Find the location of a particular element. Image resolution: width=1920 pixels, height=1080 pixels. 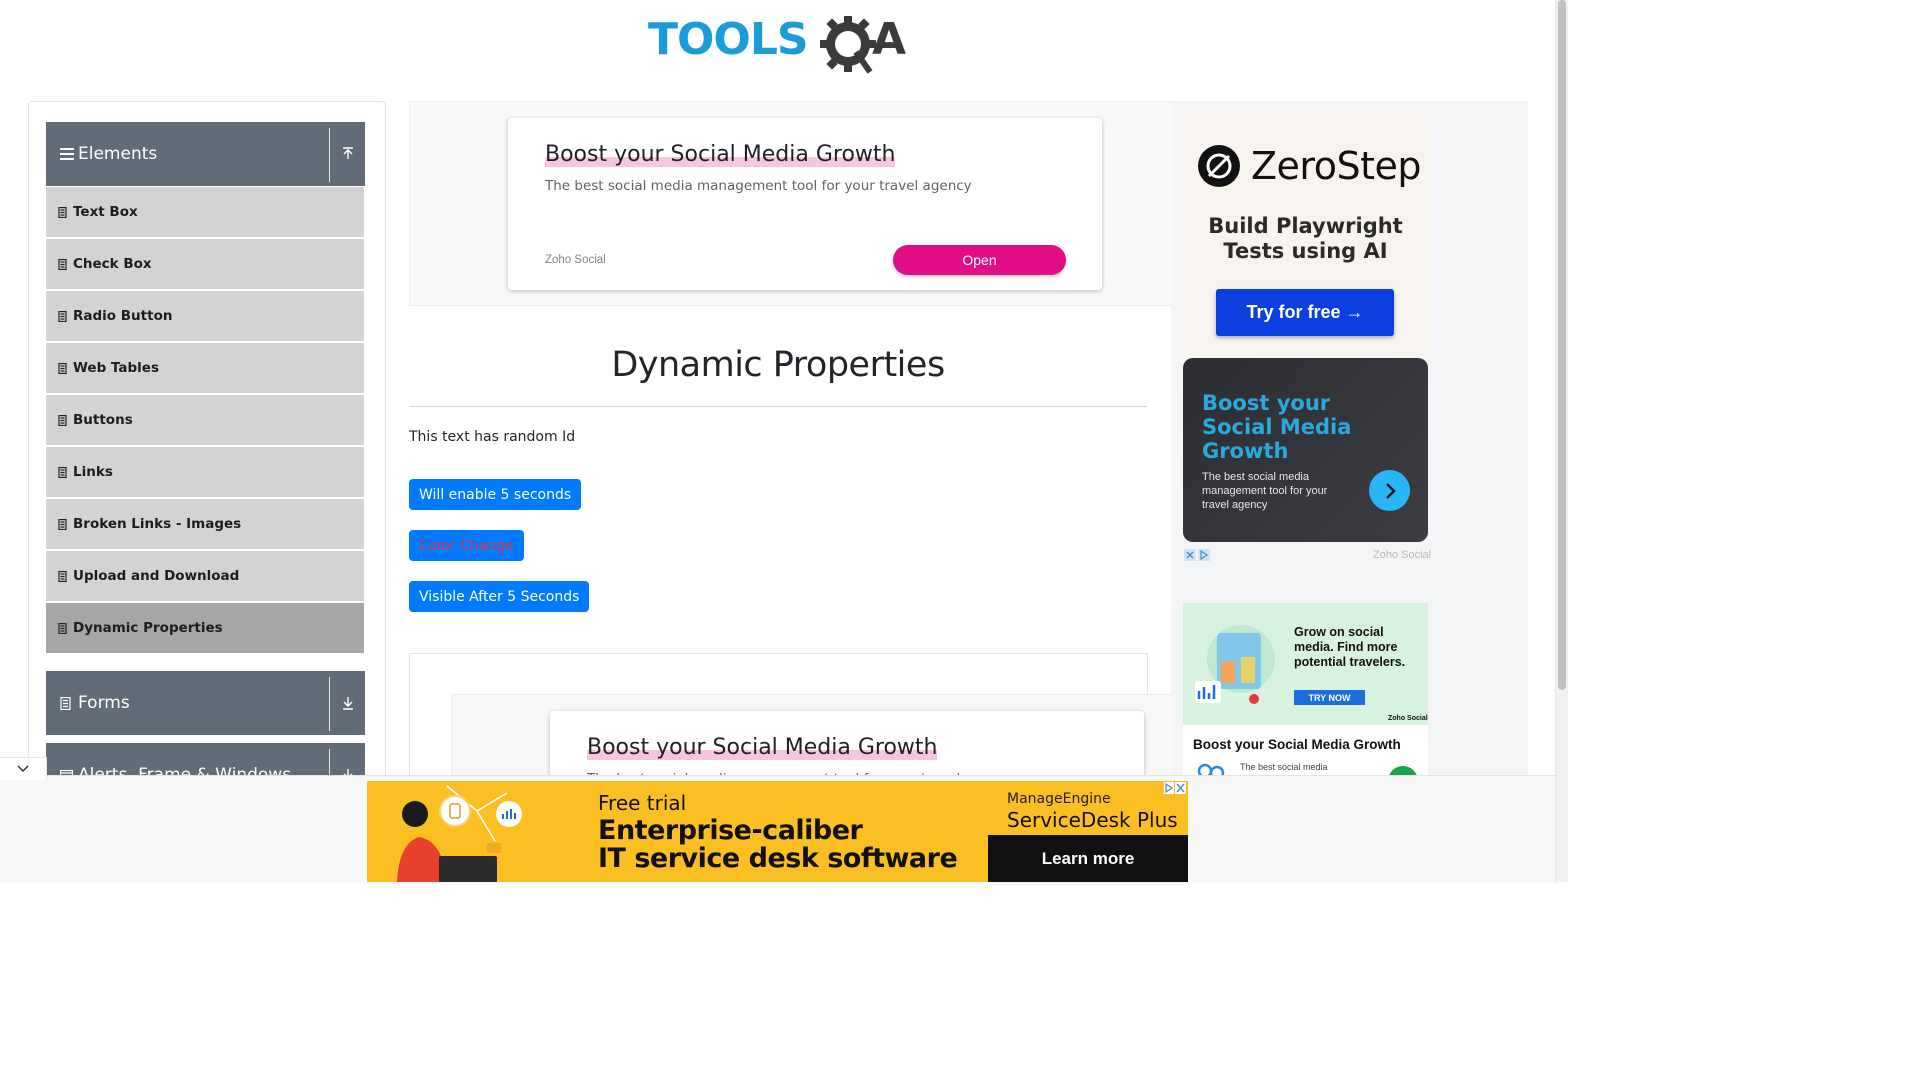

collapse-arrow-icon is located at coordinates (348, 154).